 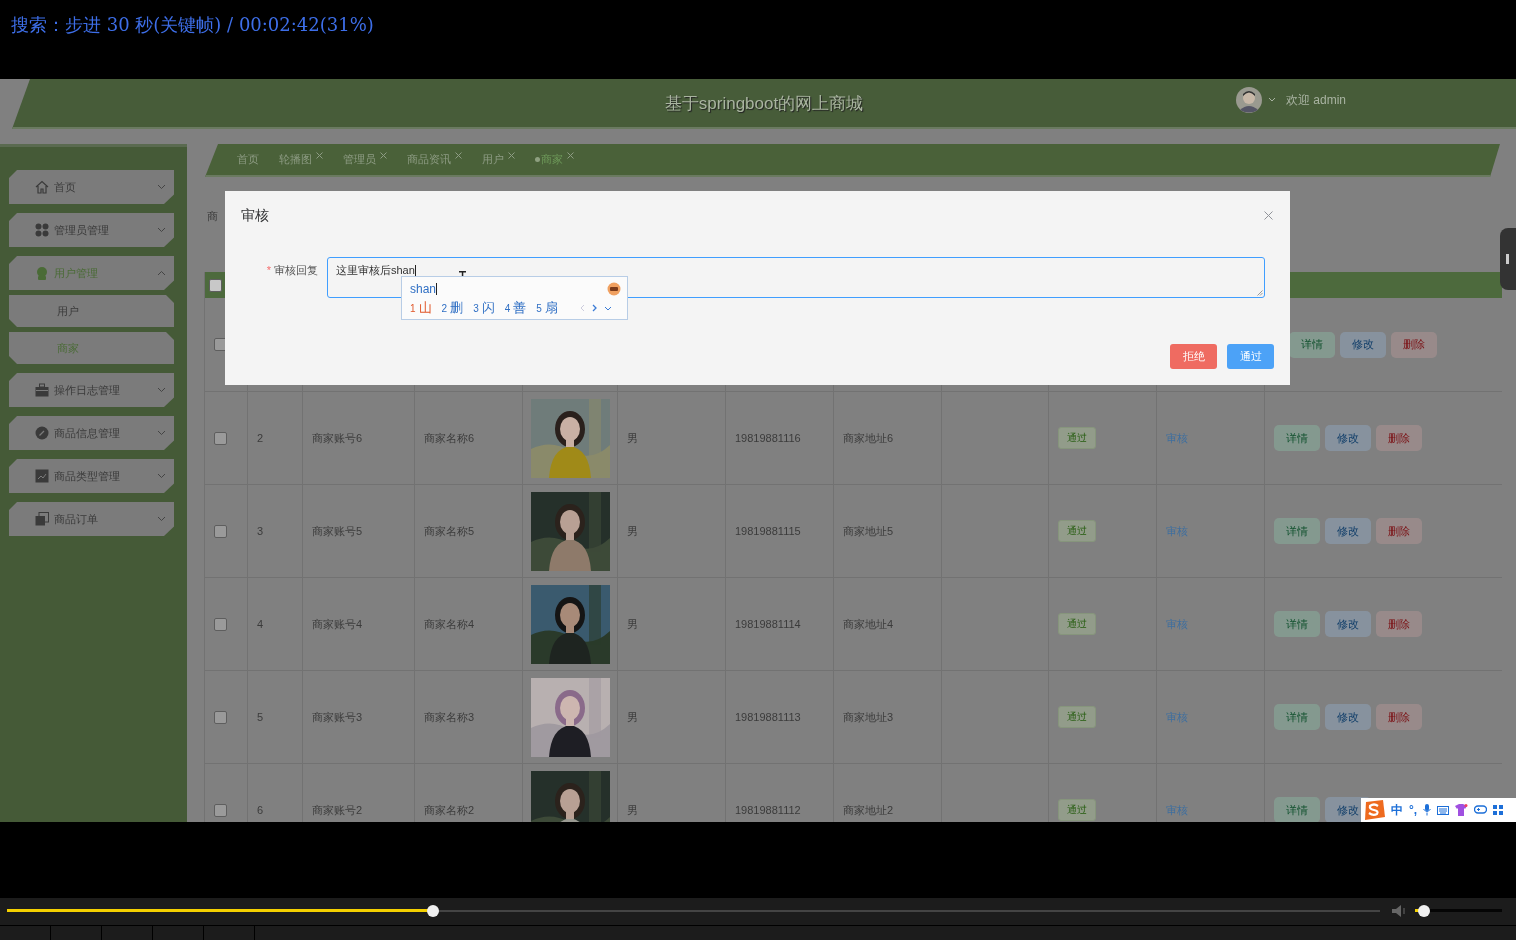 I want to click on dialog-title: 审核, so click(x=255, y=216).